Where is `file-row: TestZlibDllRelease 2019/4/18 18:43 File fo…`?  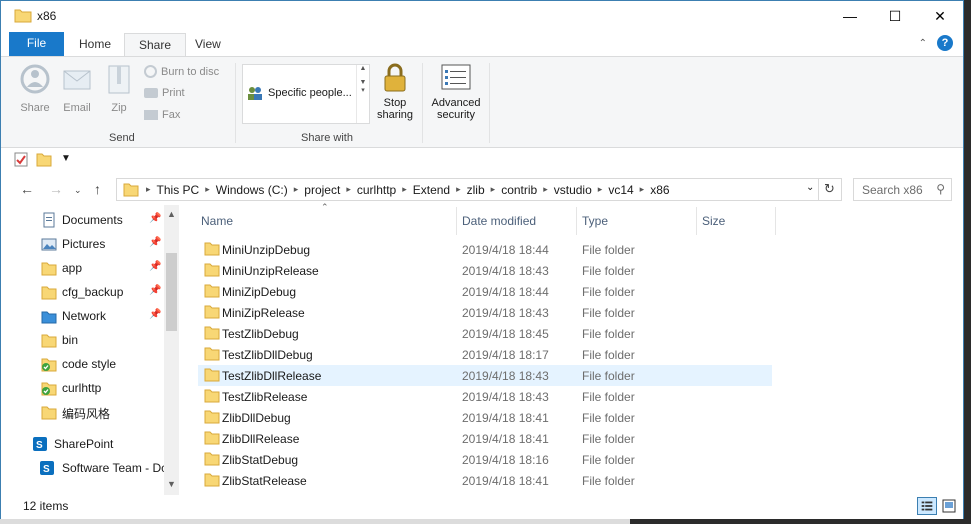
file-row: TestZlibDllRelease 2019/4/18 18:43 File fo… is located at coordinates (485, 375).